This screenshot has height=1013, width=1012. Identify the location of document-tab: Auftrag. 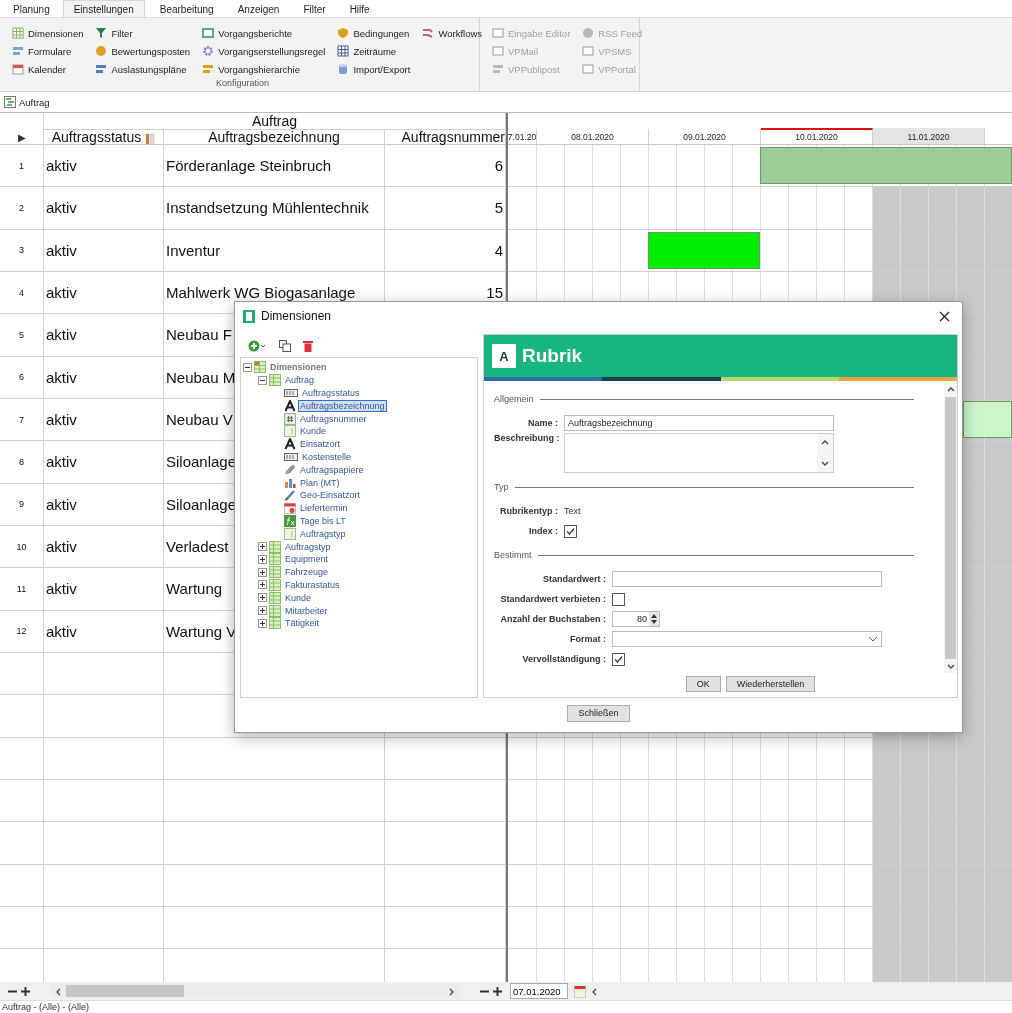
(27, 102).